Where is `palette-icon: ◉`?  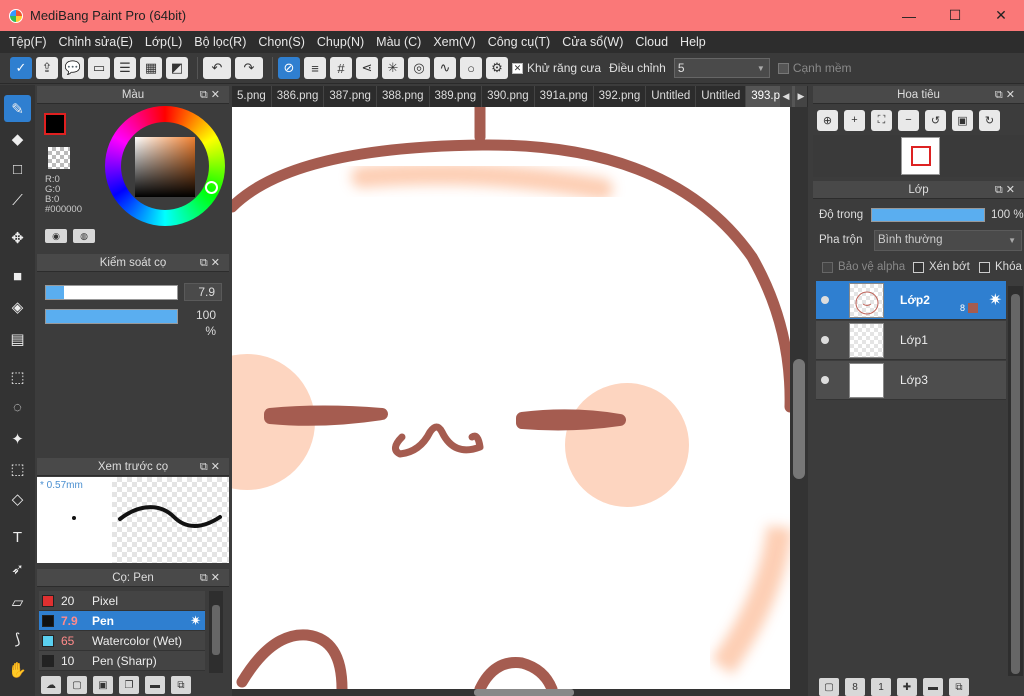
palette-icon: ◉ is located at coordinates (56, 236).